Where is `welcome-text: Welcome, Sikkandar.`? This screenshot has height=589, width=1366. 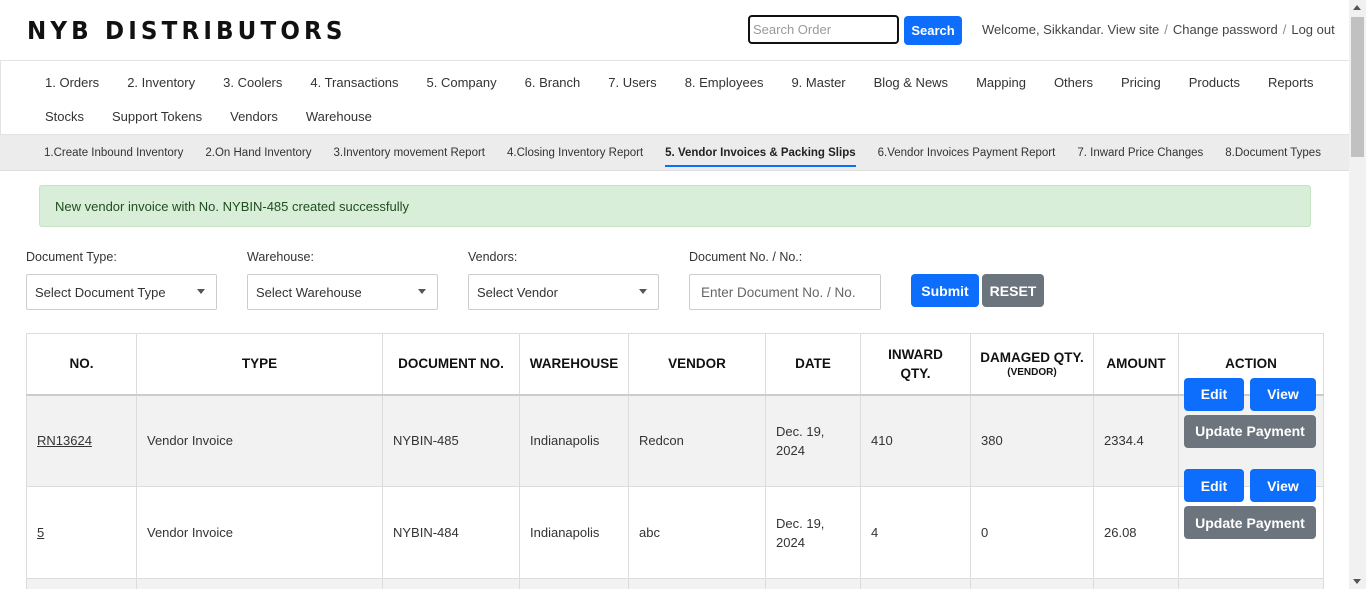
welcome-text: Welcome, Sikkandar. is located at coordinates (1043, 29).